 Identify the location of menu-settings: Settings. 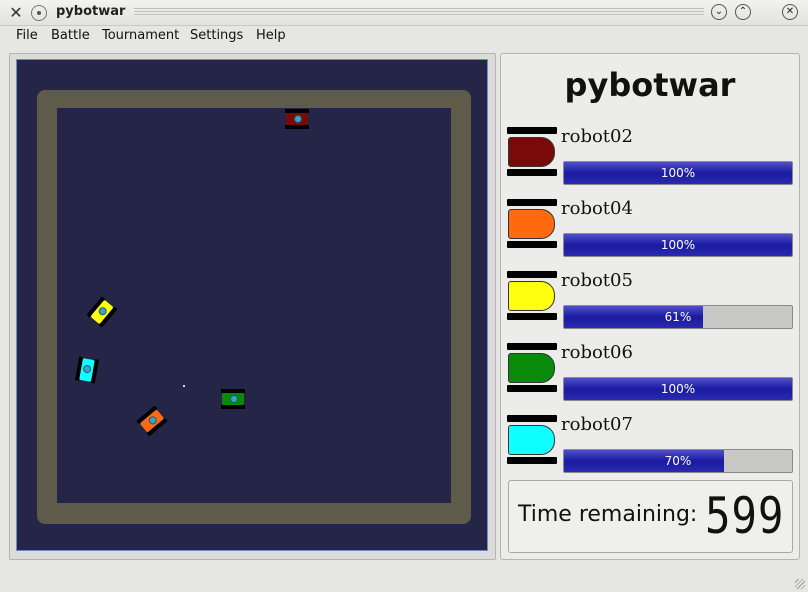
(216, 35).